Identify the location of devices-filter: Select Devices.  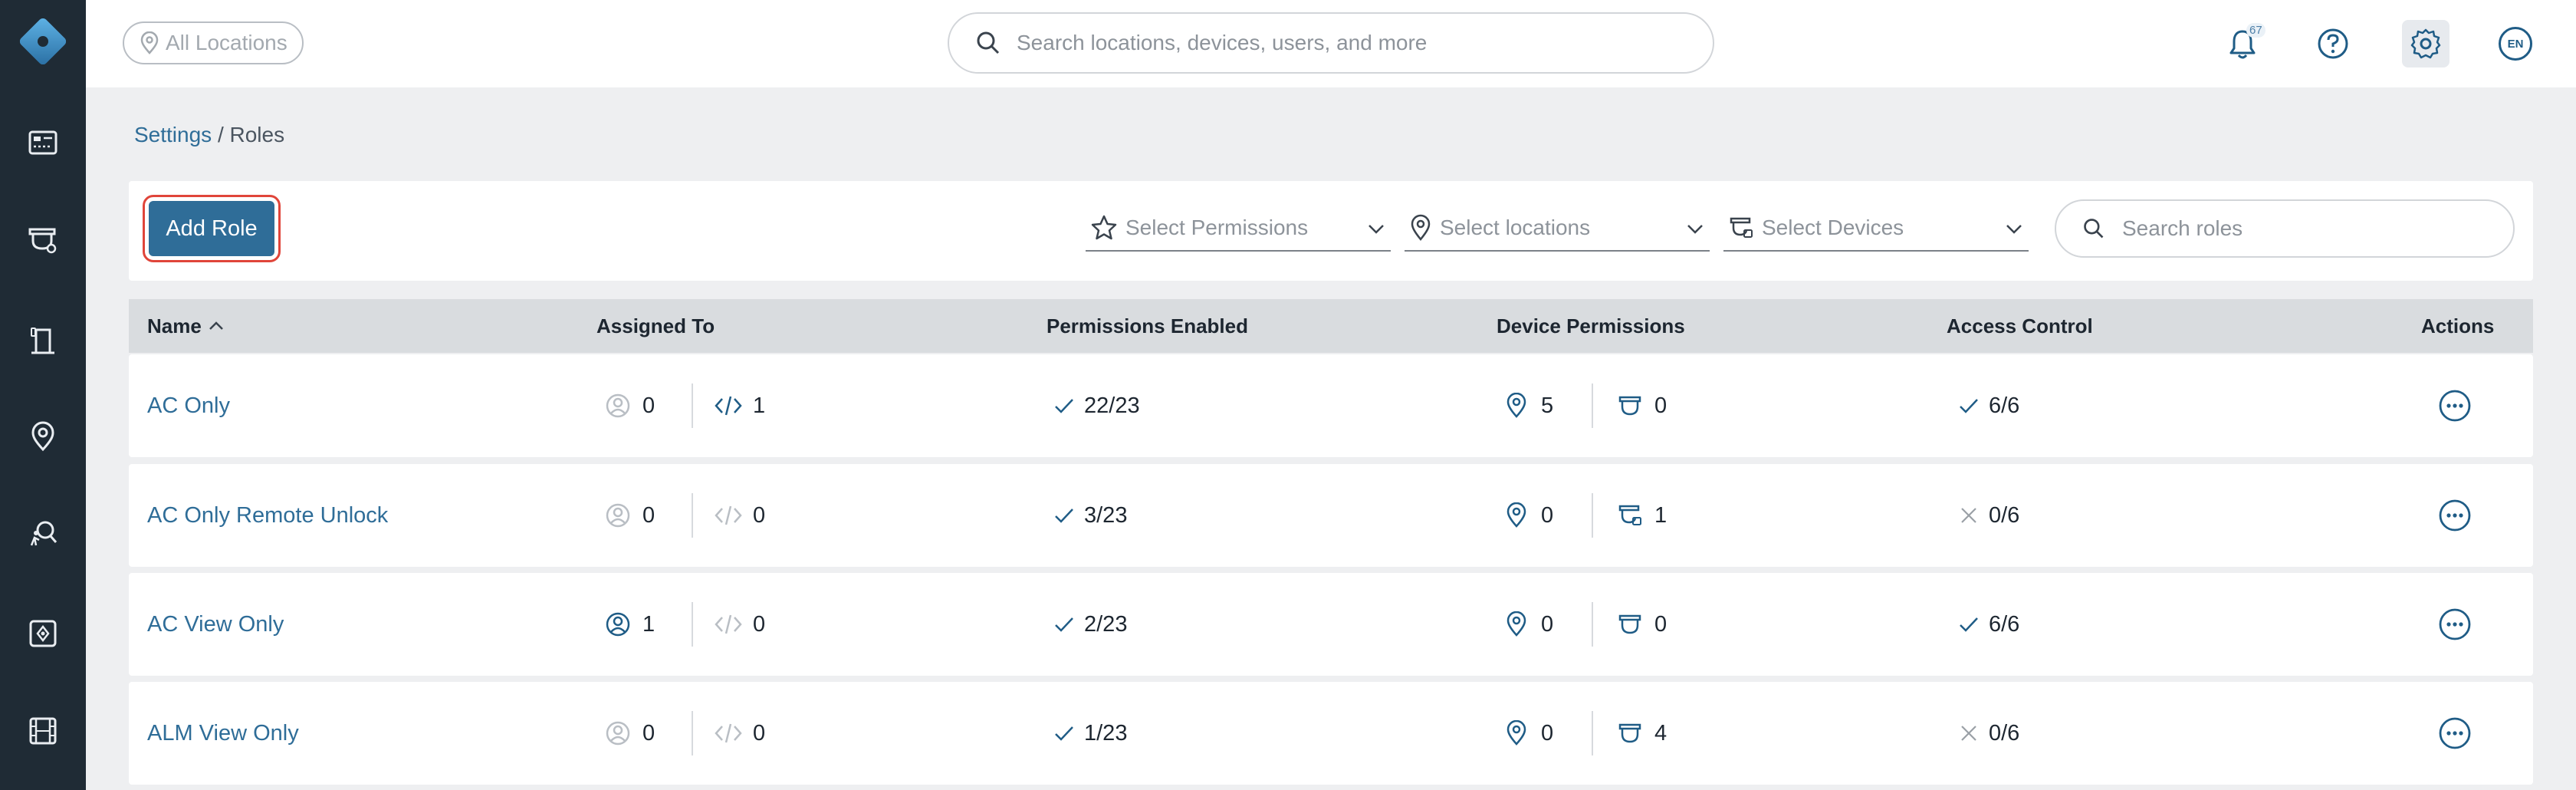
(1876, 229).